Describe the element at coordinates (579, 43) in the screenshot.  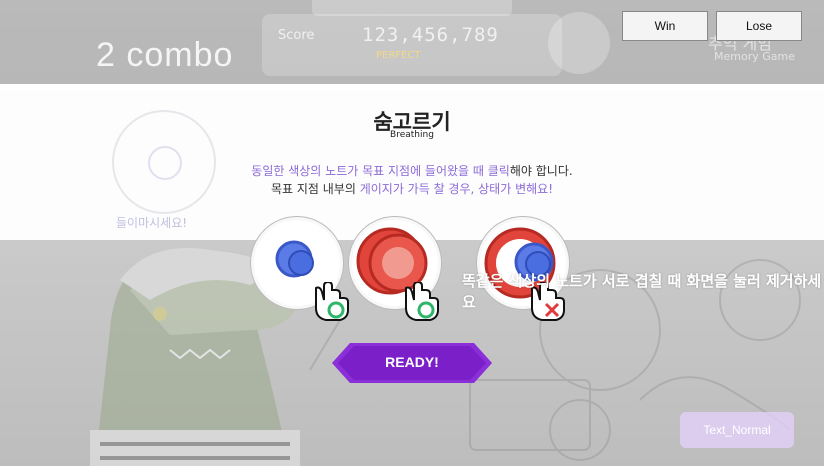
I see `time-gauge` at that location.